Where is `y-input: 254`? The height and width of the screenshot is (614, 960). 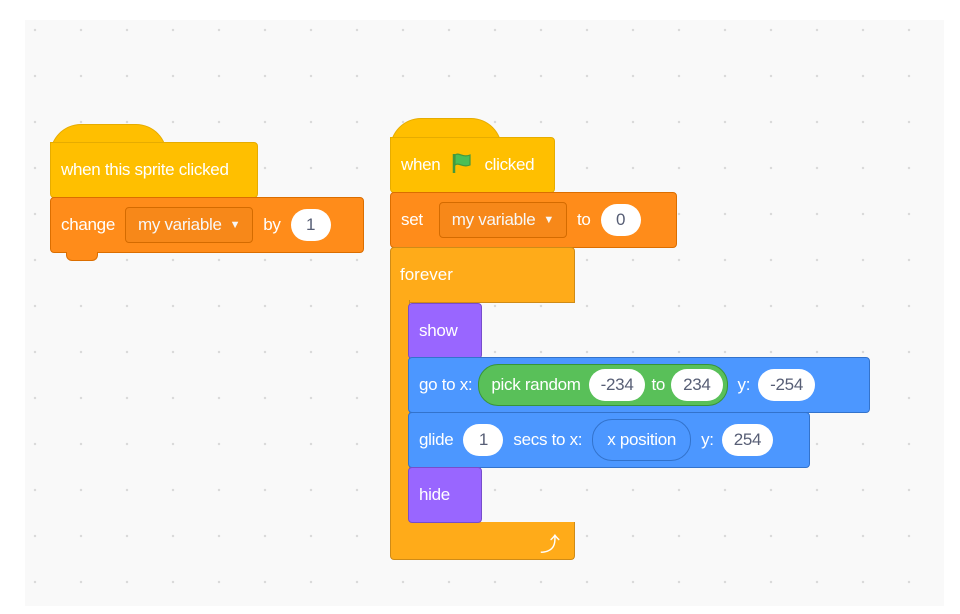 y-input: 254 is located at coordinates (747, 440).